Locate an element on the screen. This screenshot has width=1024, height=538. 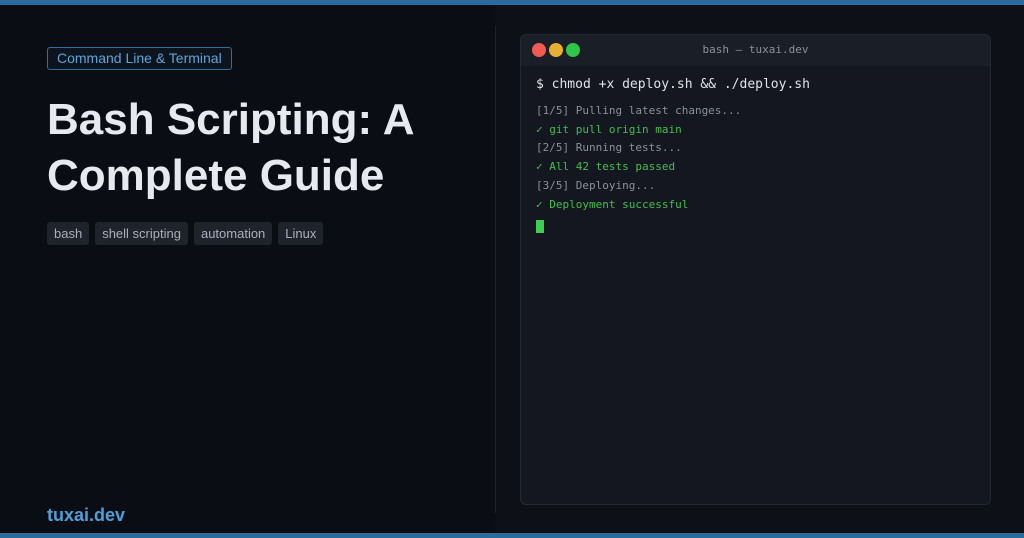
terminal-title: bash — tuxai.dev is located at coordinates (755, 49).